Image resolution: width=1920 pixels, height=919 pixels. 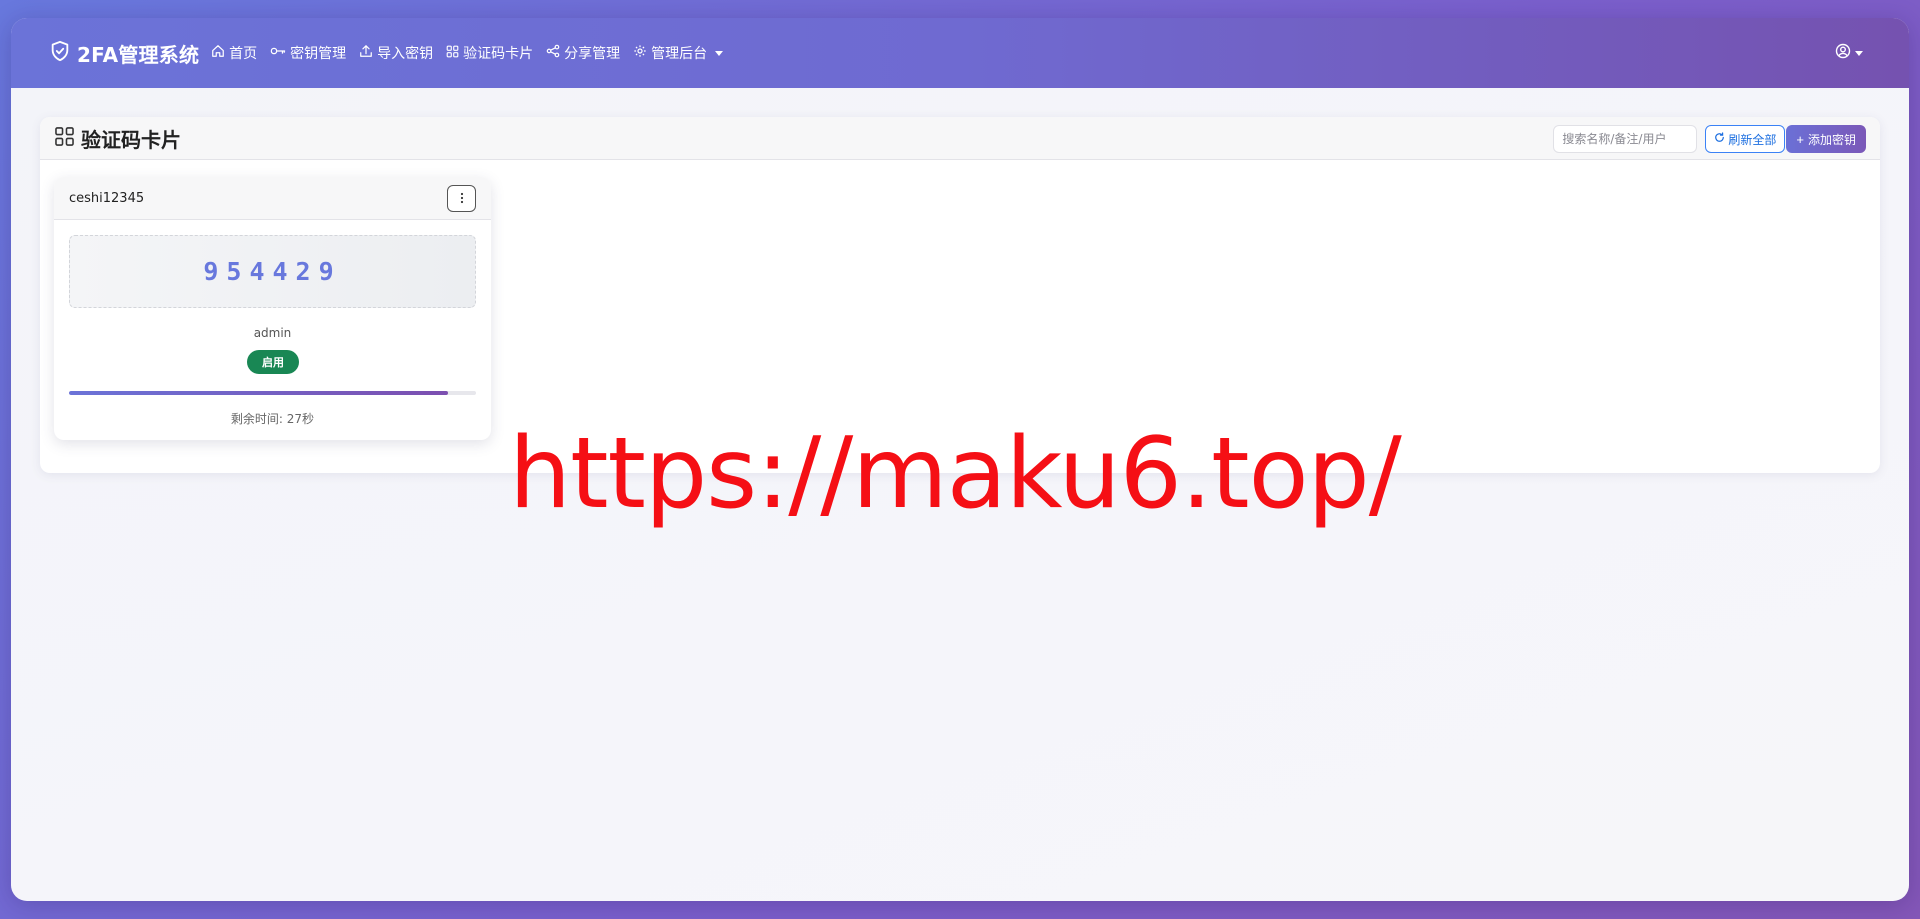 I want to click on nav-item-label: 首页, so click(x=243, y=54).